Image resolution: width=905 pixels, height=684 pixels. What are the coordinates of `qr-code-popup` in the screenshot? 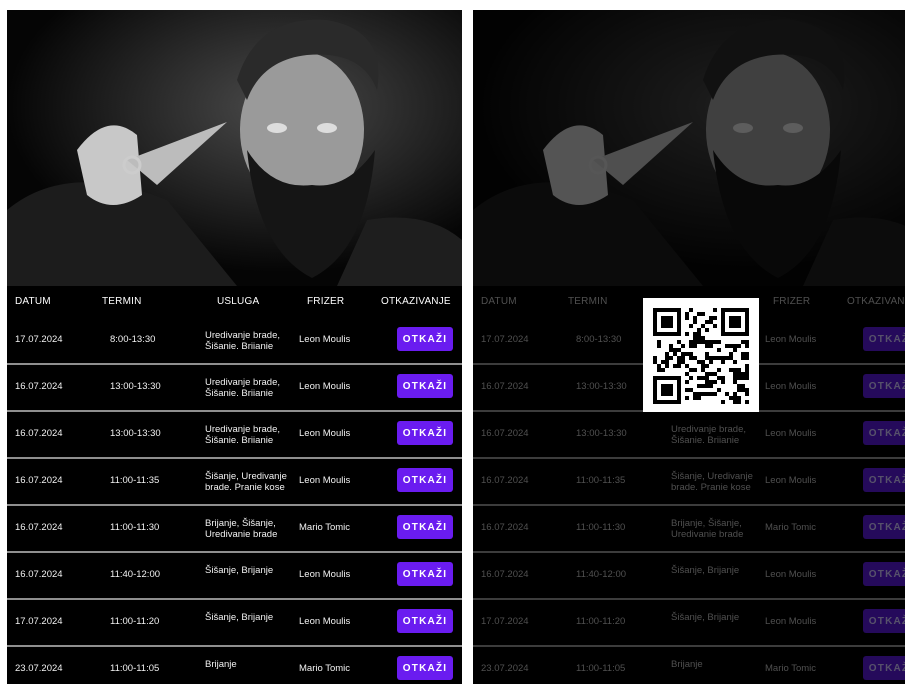 It's located at (701, 355).